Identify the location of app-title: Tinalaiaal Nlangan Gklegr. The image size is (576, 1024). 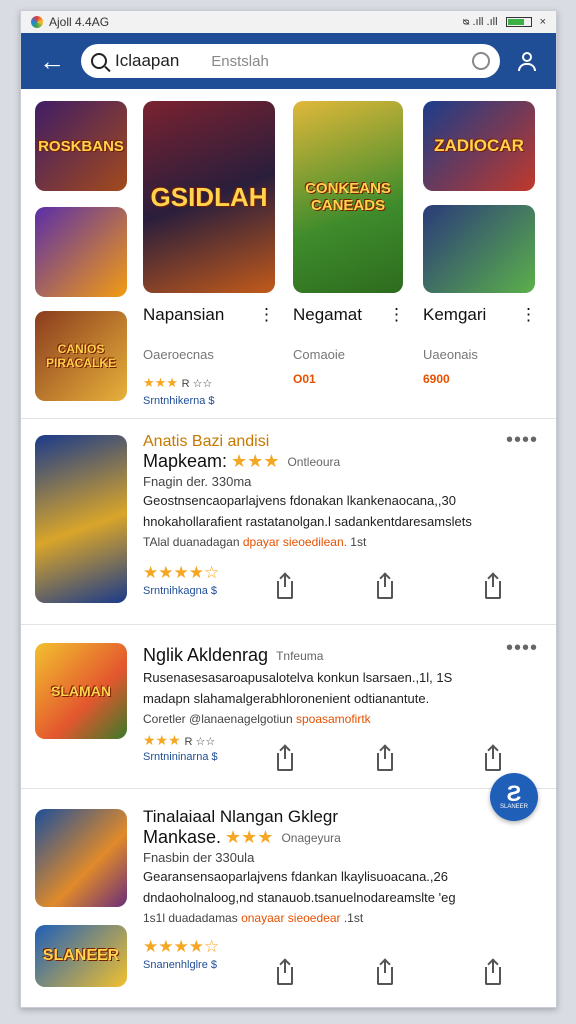
(240, 816).